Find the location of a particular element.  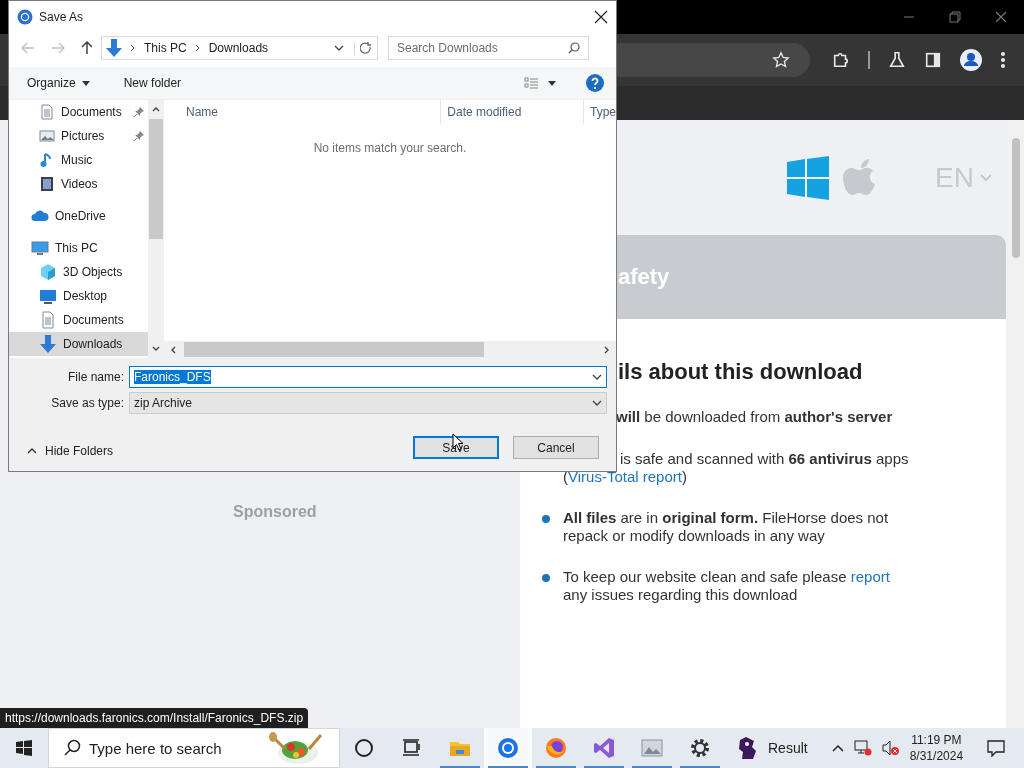

new-folder-button: New folder is located at coordinates (152, 83).